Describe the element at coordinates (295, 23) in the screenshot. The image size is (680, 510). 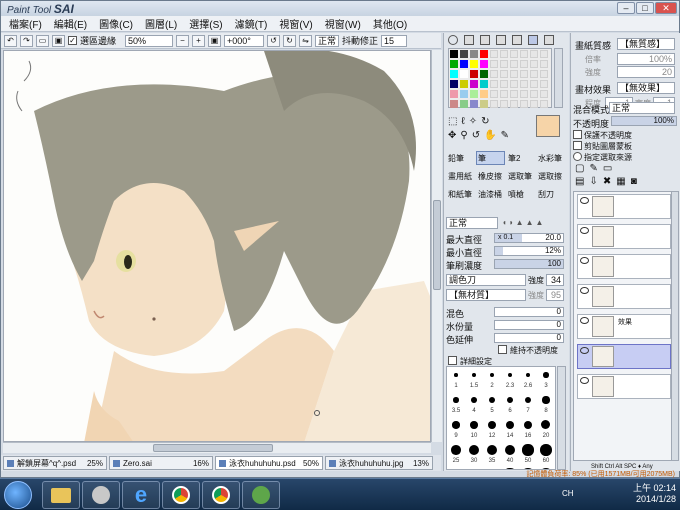
I see `menu-item-6: 視窗(V)` at that location.